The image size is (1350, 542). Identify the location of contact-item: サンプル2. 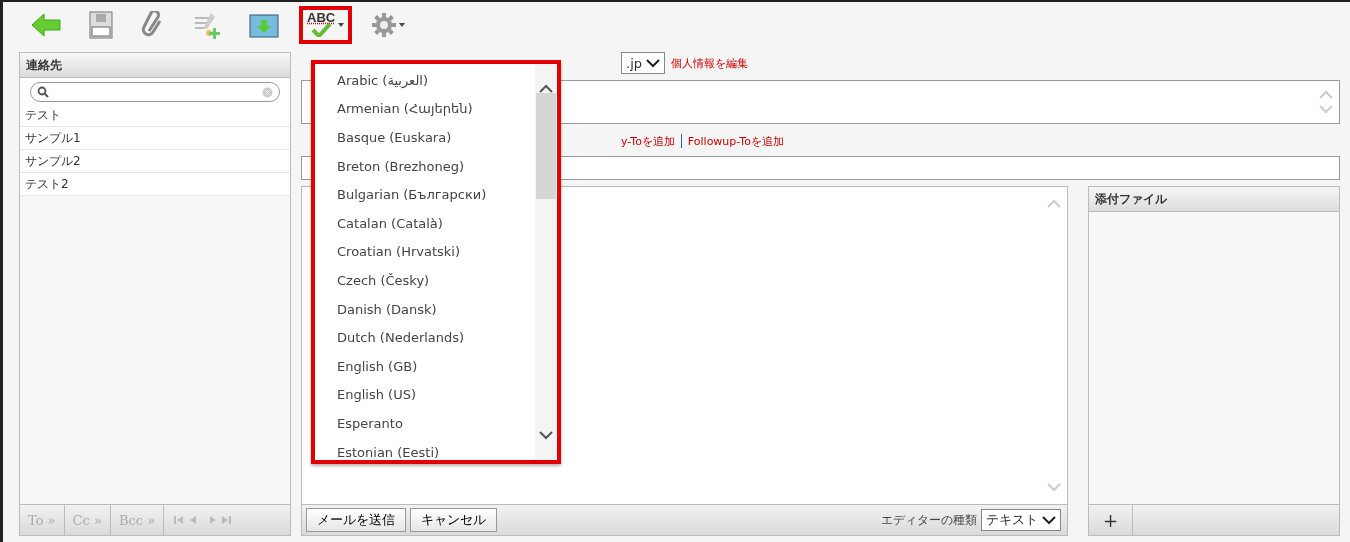
(155, 161).